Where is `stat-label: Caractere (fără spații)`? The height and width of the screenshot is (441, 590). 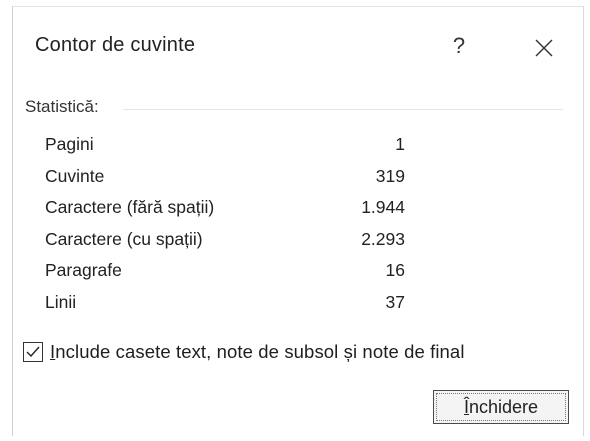
stat-label: Caractere (fără spații) is located at coordinates (130, 207).